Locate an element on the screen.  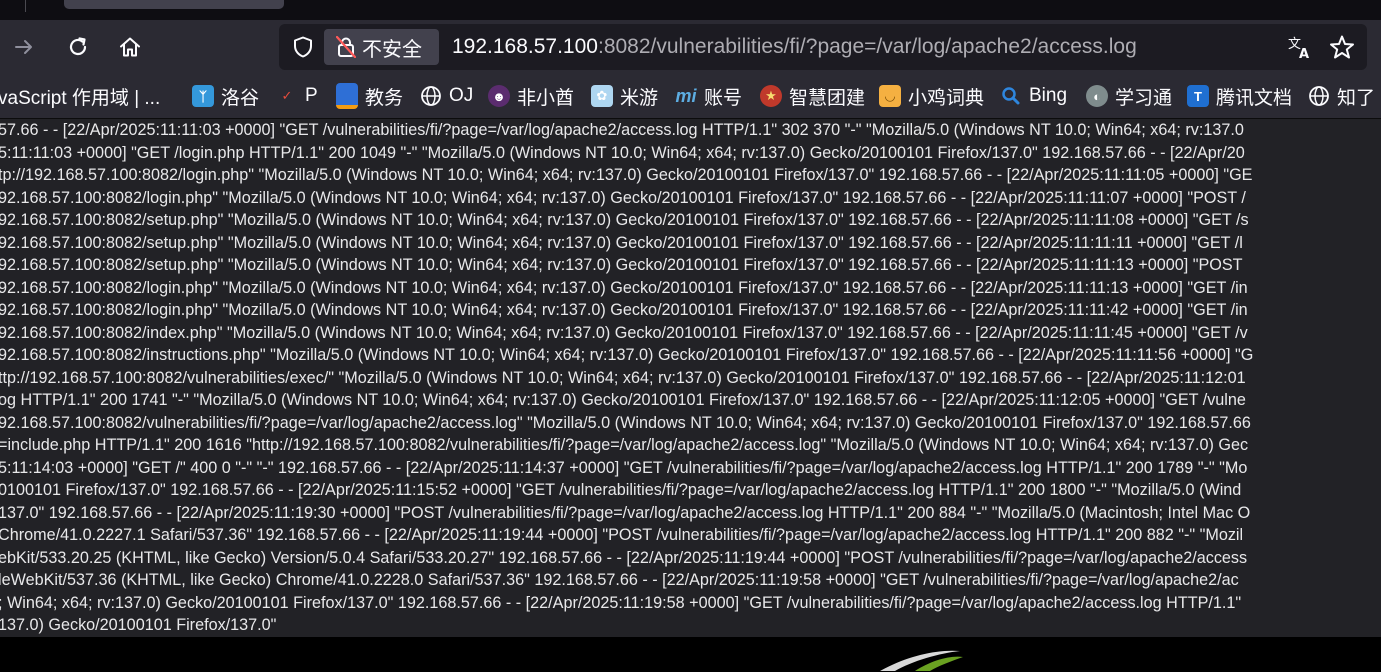
bookmark-label: 学习通 is located at coordinates (1144, 98).